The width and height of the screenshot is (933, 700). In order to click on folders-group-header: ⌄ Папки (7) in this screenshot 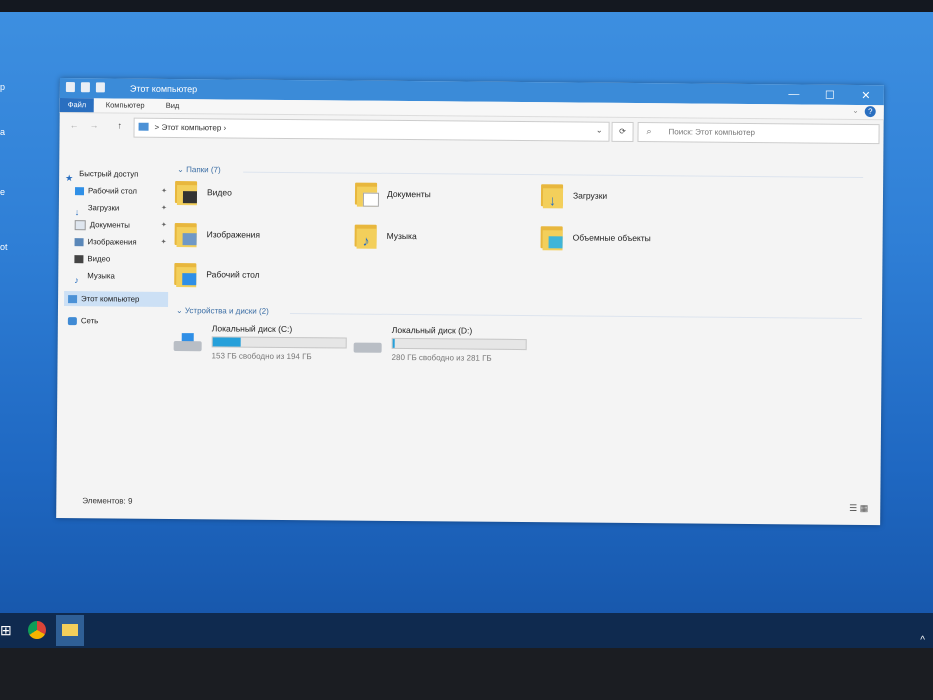, I will do `click(199, 169)`.